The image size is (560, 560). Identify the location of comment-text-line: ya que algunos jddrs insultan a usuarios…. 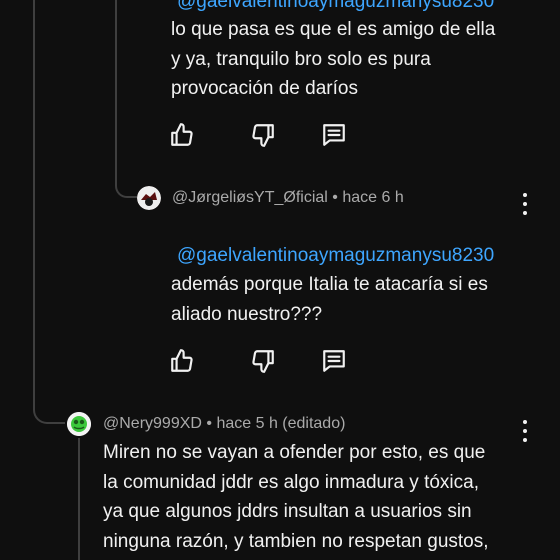
(287, 511).